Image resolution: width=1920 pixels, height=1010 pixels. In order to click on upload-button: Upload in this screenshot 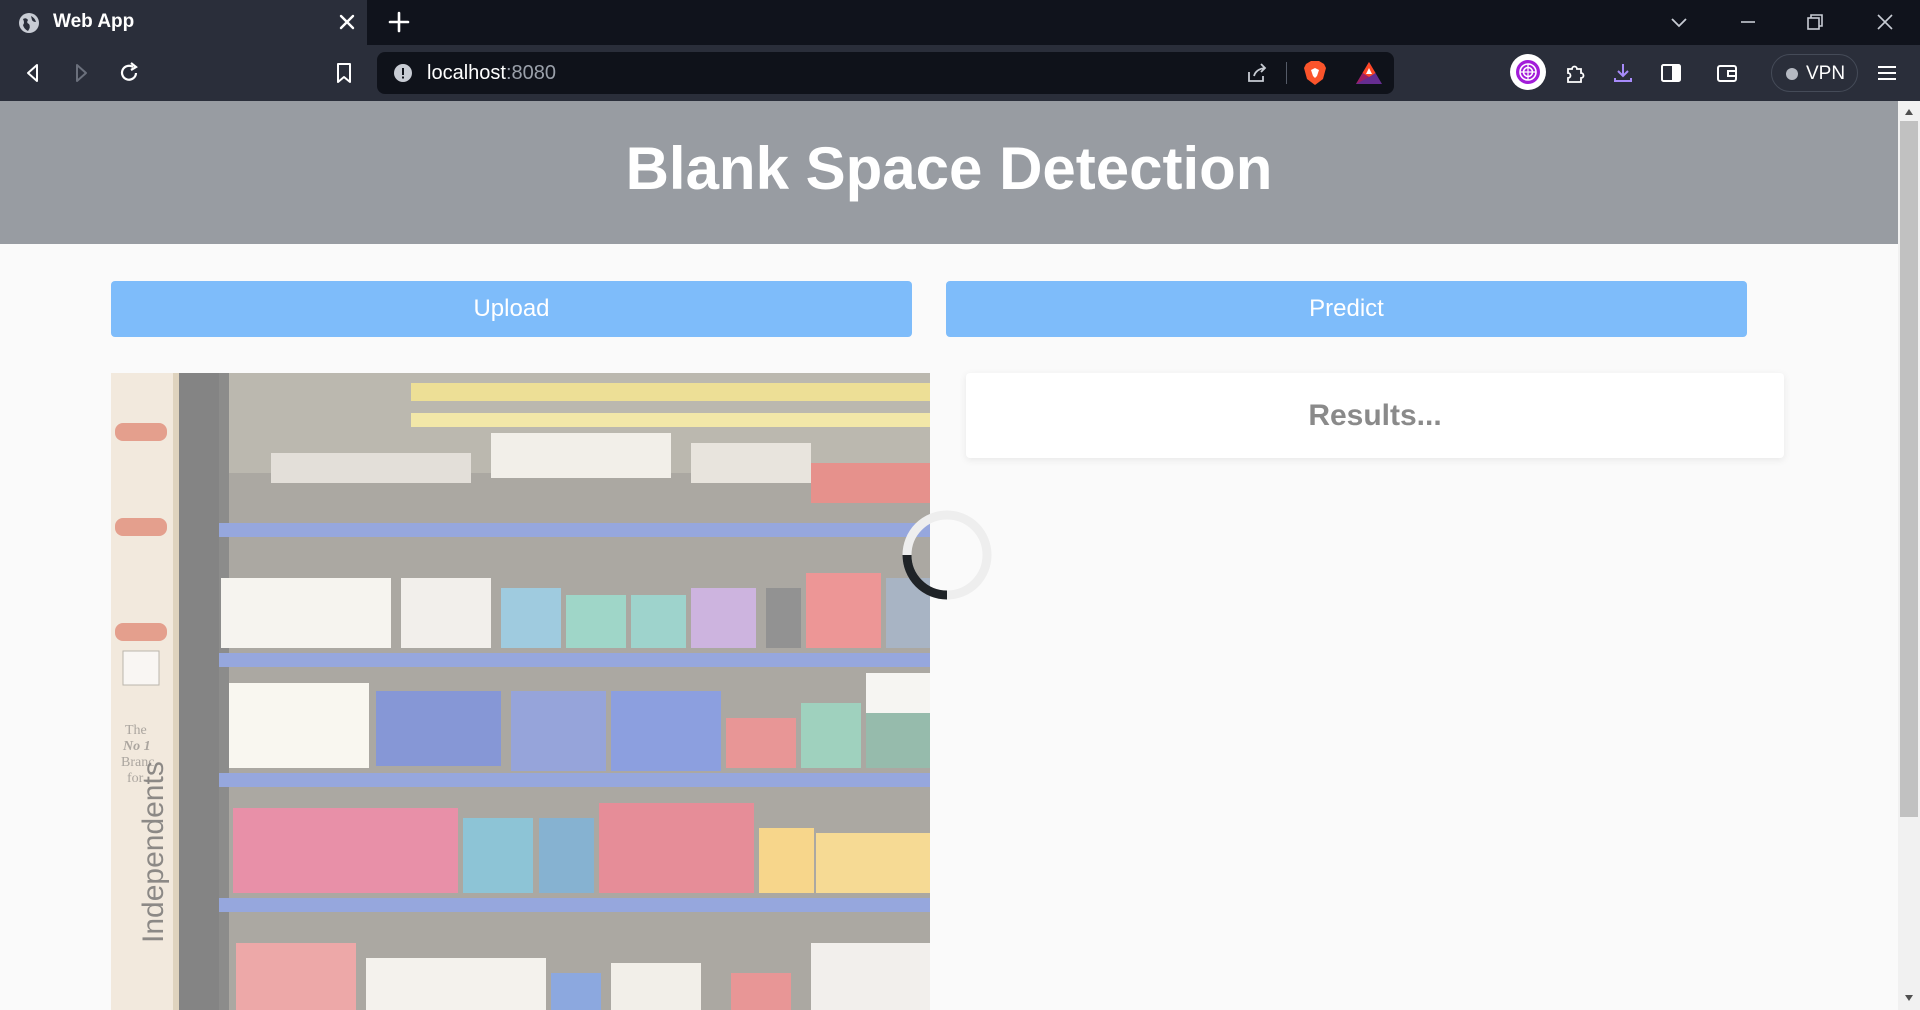, I will do `click(511, 309)`.